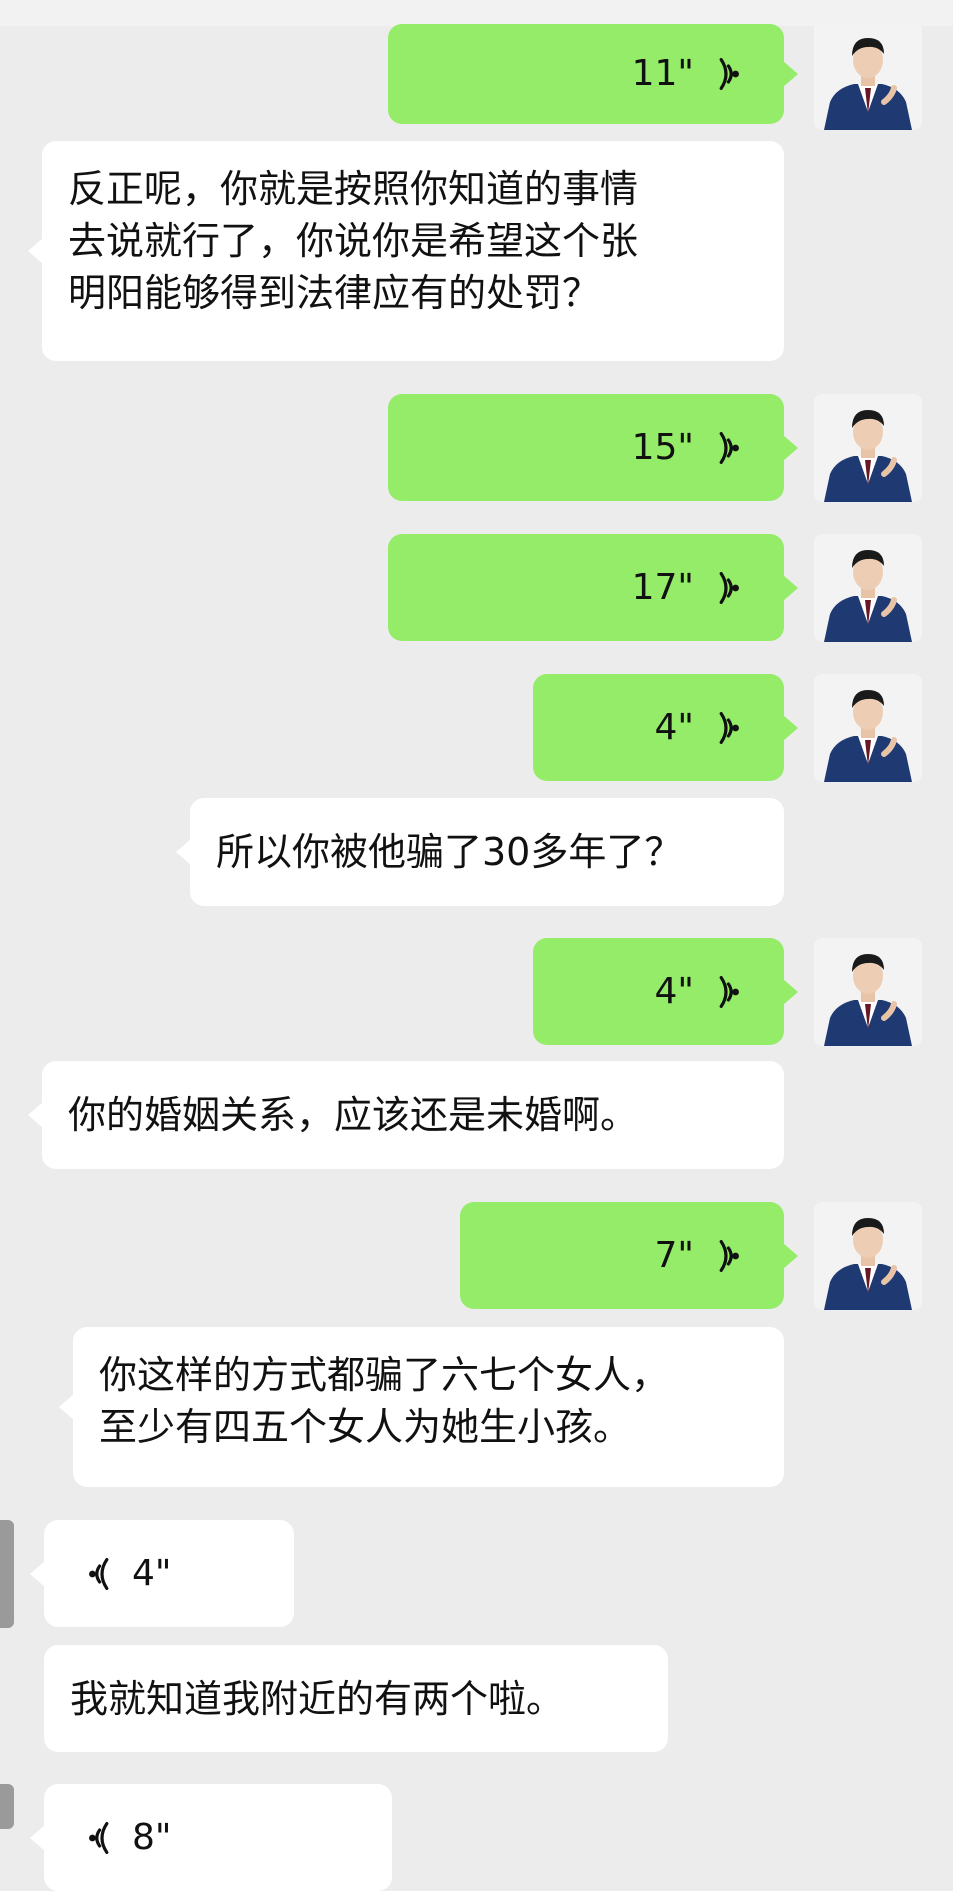 The image size is (953, 1891). I want to click on incoming-text-message: 所以你被他骗了30多年了？, so click(480, 852).